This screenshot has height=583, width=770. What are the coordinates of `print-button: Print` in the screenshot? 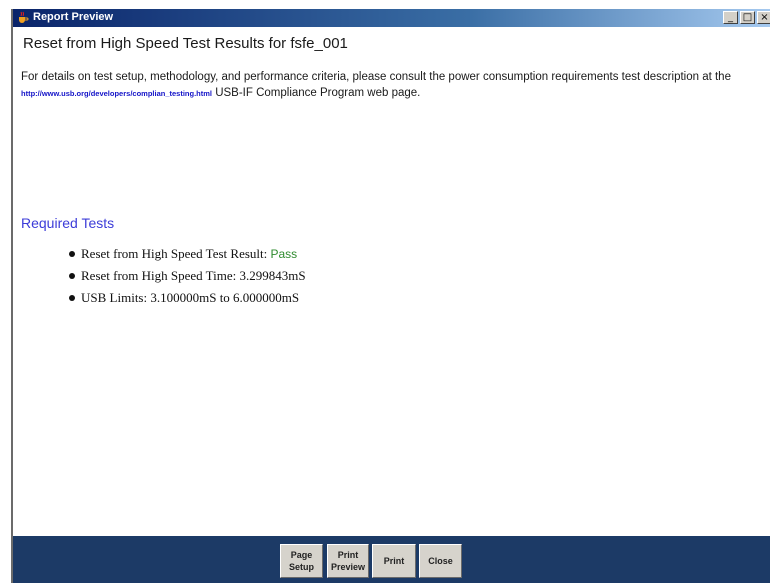 It's located at (394, 561).